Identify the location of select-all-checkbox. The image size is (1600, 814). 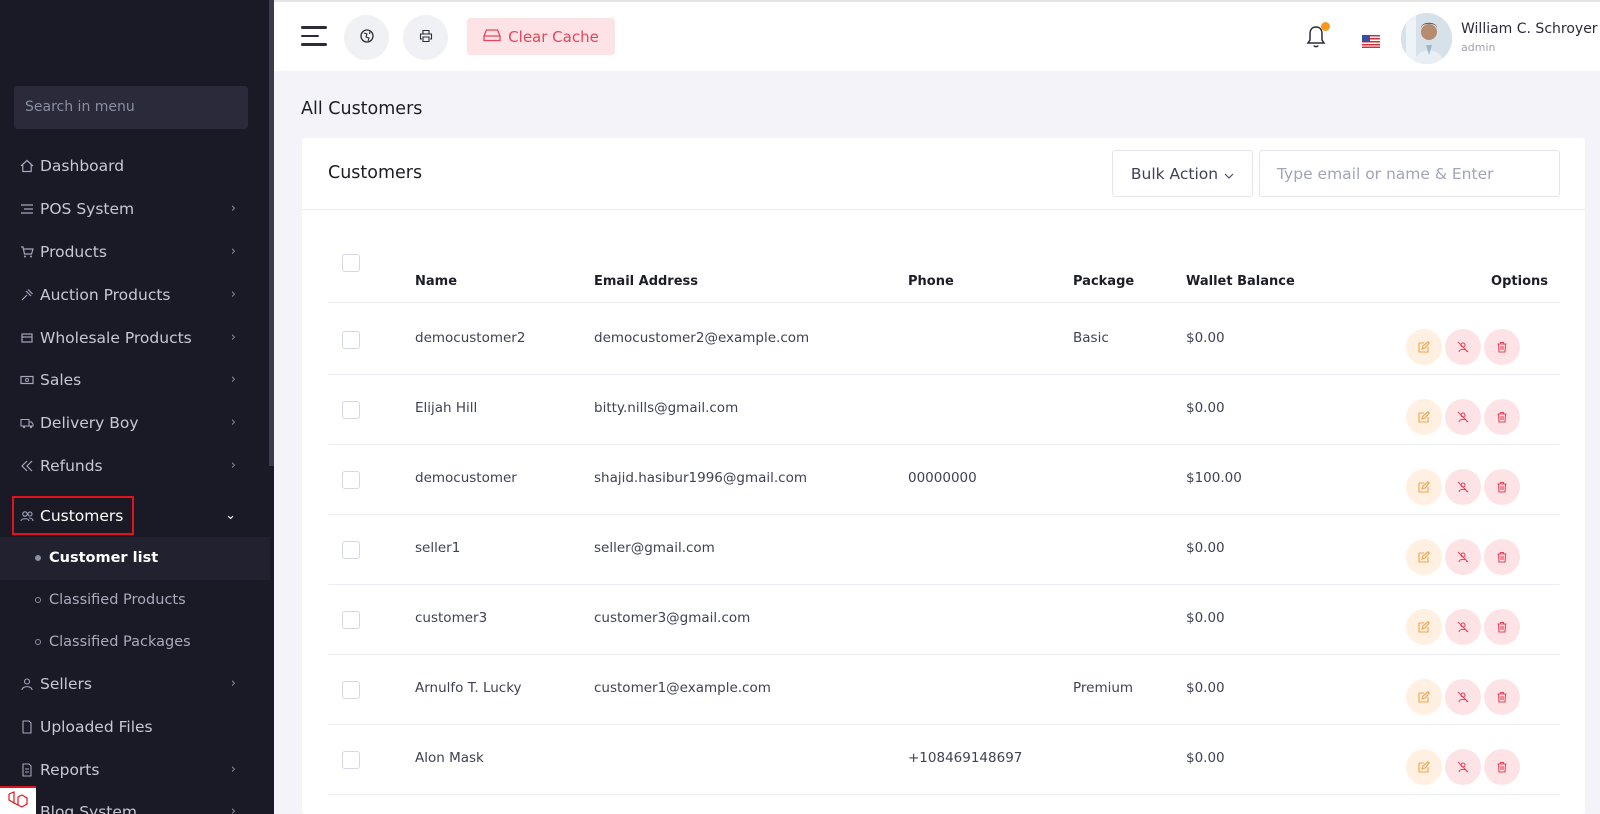
(351, 263).